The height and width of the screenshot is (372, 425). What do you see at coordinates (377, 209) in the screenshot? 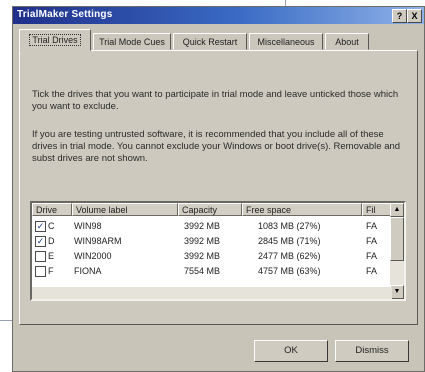
I see `column-header-file-system: Fil` at bounding box center [377, 209].